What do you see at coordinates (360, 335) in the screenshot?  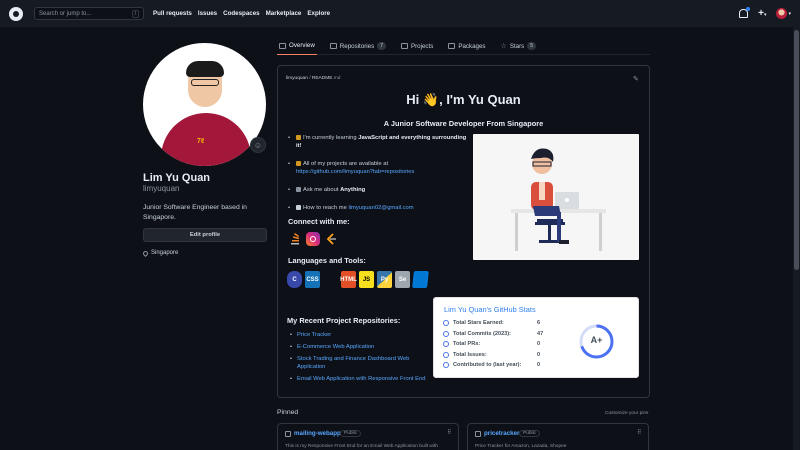 I see `list-item: Price Tracker` at bounding box center [360, 335].